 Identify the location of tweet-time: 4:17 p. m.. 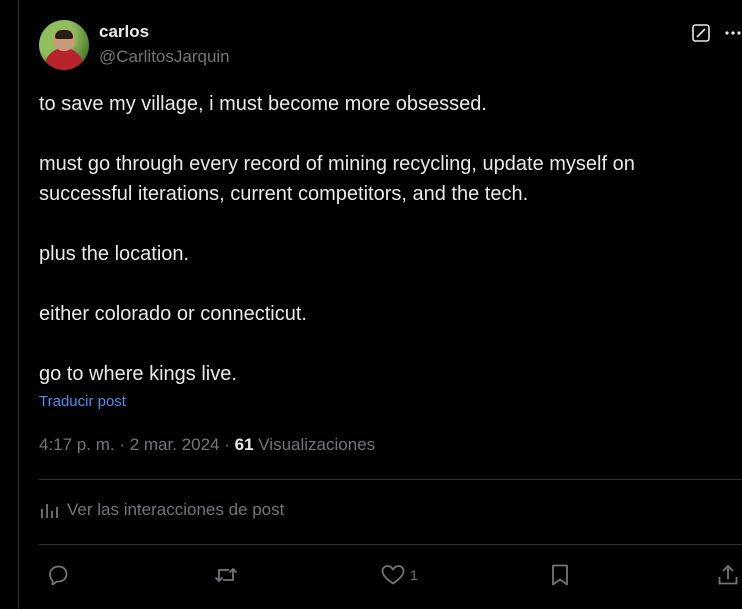
(77, 444).